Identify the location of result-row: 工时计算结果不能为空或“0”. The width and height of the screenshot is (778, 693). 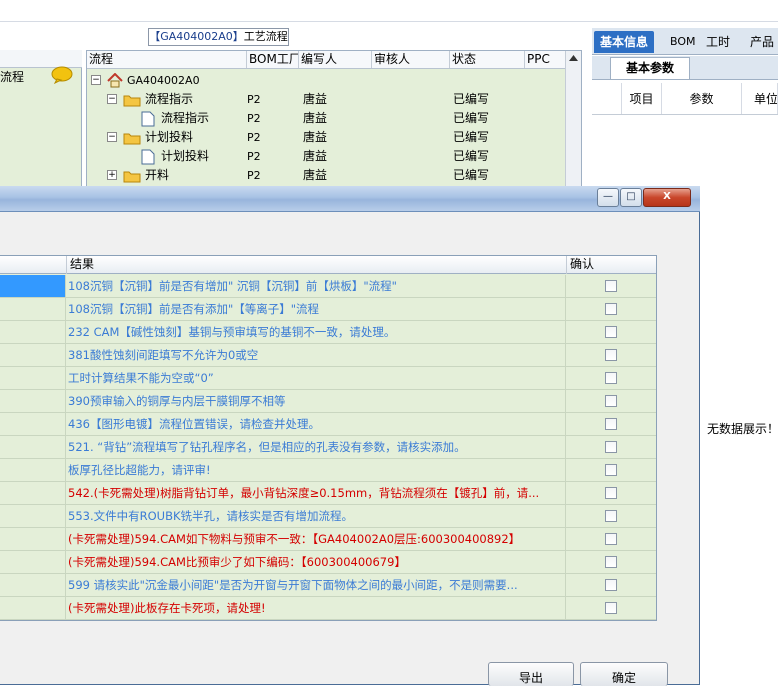
(328, 378).